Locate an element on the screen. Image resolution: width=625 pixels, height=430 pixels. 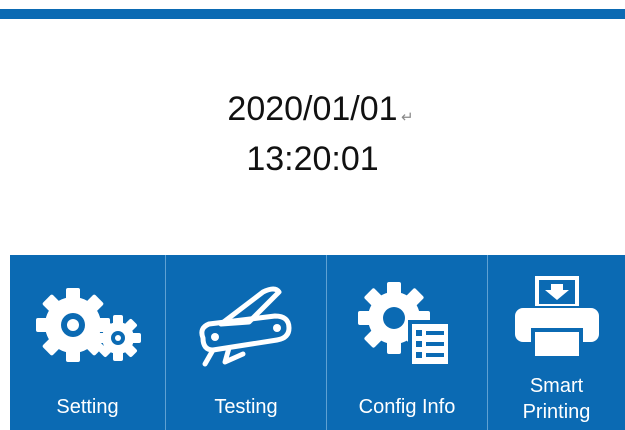
testing-label: Testing is located at coordinates (246, 407).